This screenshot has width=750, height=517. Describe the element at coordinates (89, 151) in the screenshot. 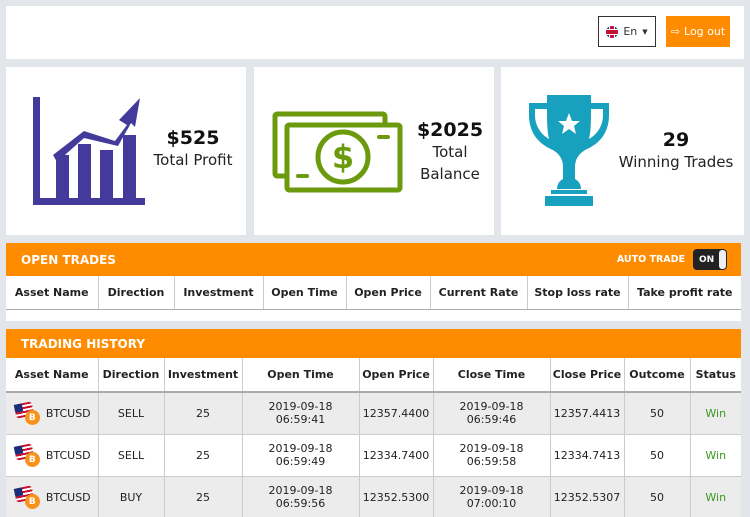

I see `growth-chart-icon` at that location.